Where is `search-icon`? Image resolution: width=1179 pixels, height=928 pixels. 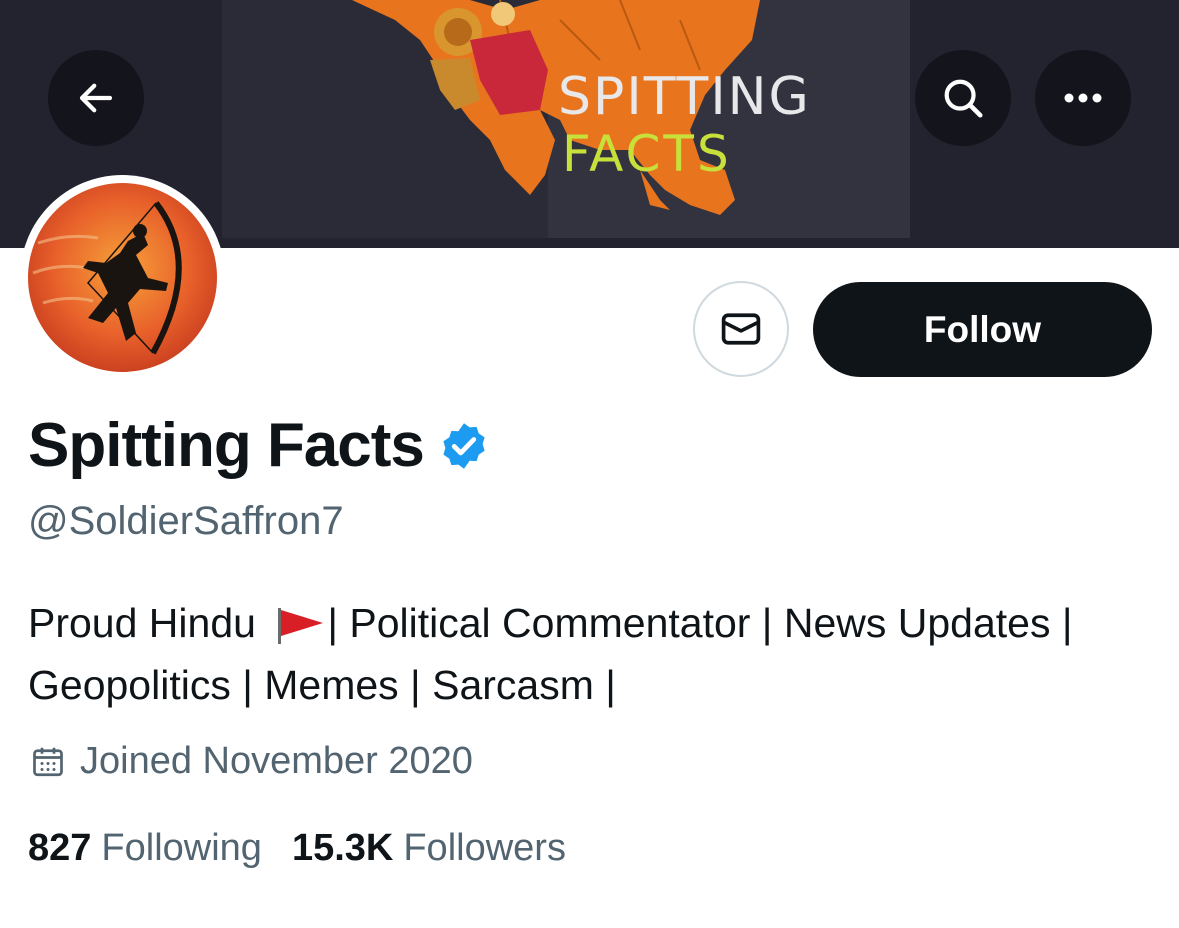 search-icon is located at coordinates (963, 98).